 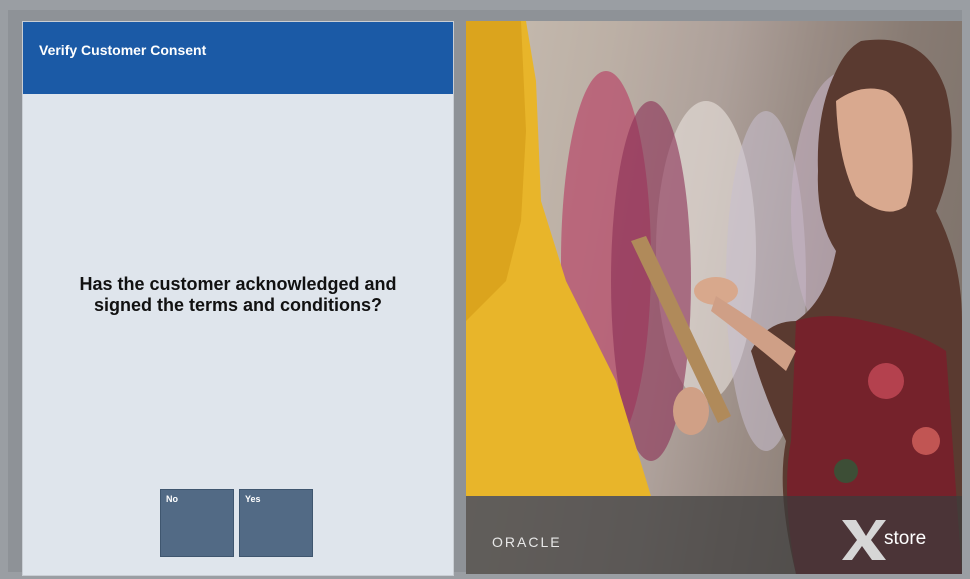 What do you see at coordinates (238, 284) in the screenshot?
I see `question-line-1: Has the customer acknowledged and` at bounding box center [238, 284].